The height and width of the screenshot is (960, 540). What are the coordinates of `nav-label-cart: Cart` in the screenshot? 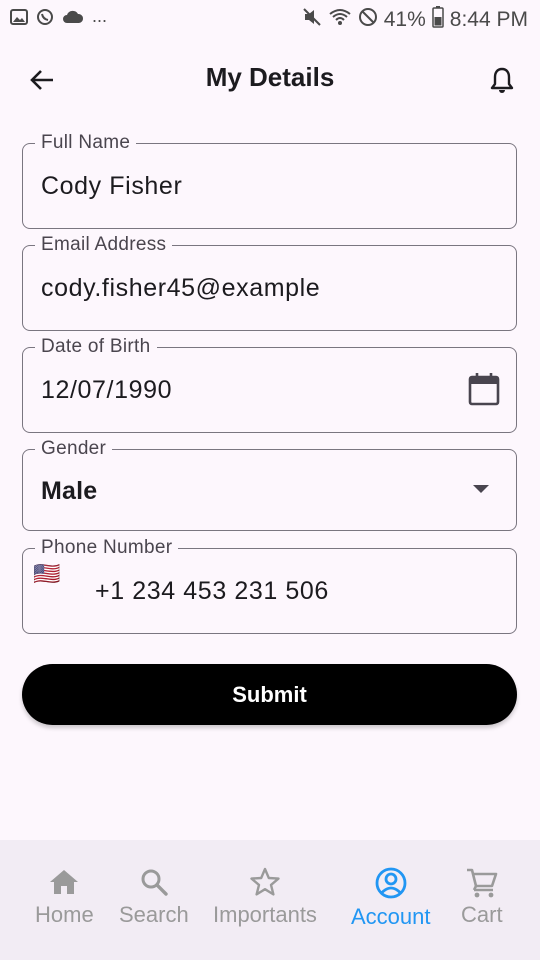 It's located at (482, 914).